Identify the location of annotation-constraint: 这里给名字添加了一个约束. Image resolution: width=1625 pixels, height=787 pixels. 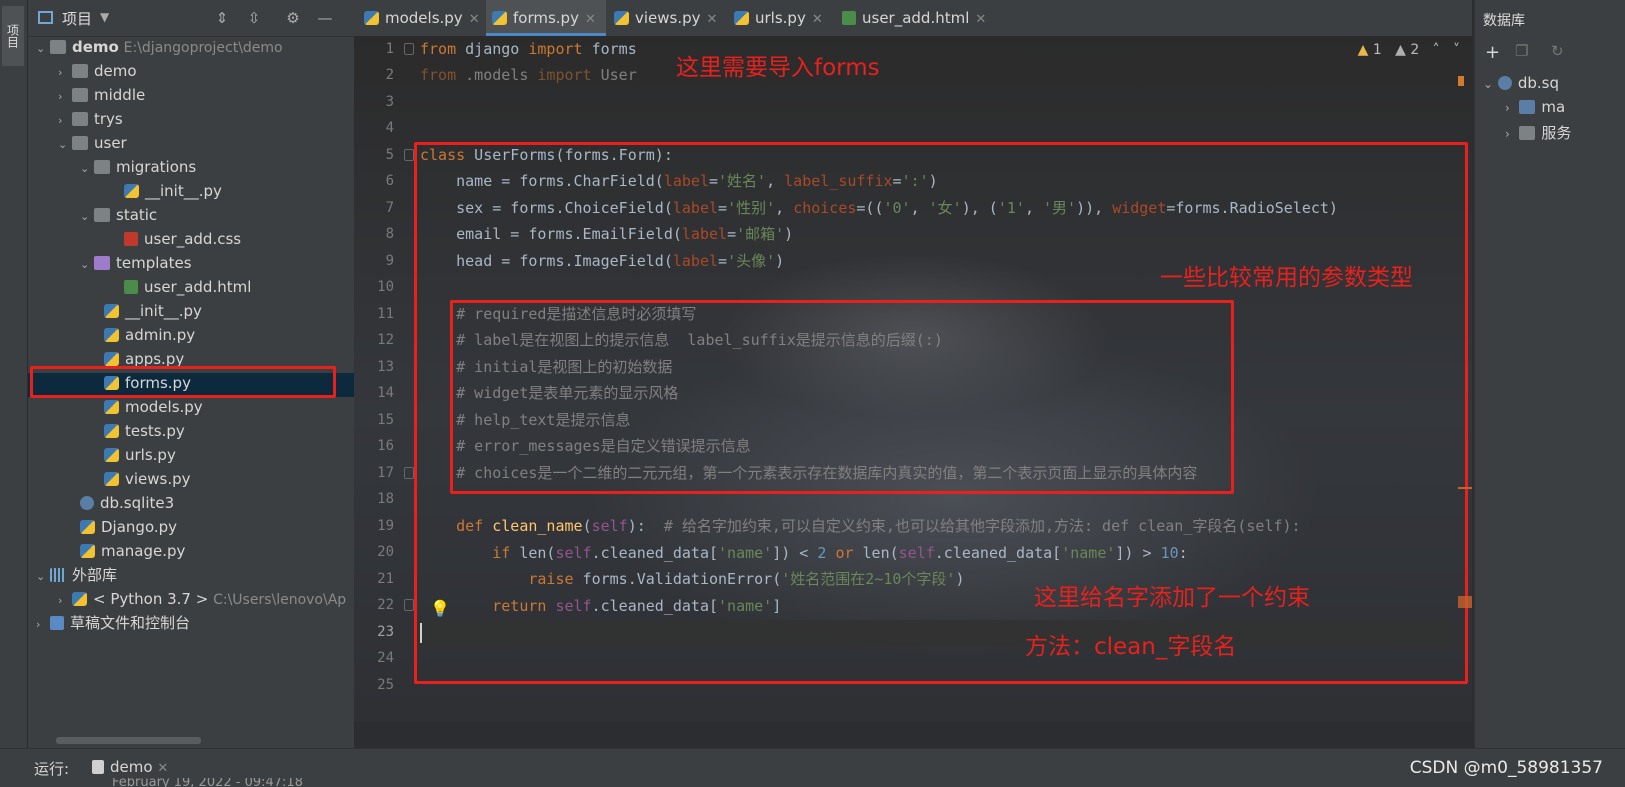
(1172, 598).